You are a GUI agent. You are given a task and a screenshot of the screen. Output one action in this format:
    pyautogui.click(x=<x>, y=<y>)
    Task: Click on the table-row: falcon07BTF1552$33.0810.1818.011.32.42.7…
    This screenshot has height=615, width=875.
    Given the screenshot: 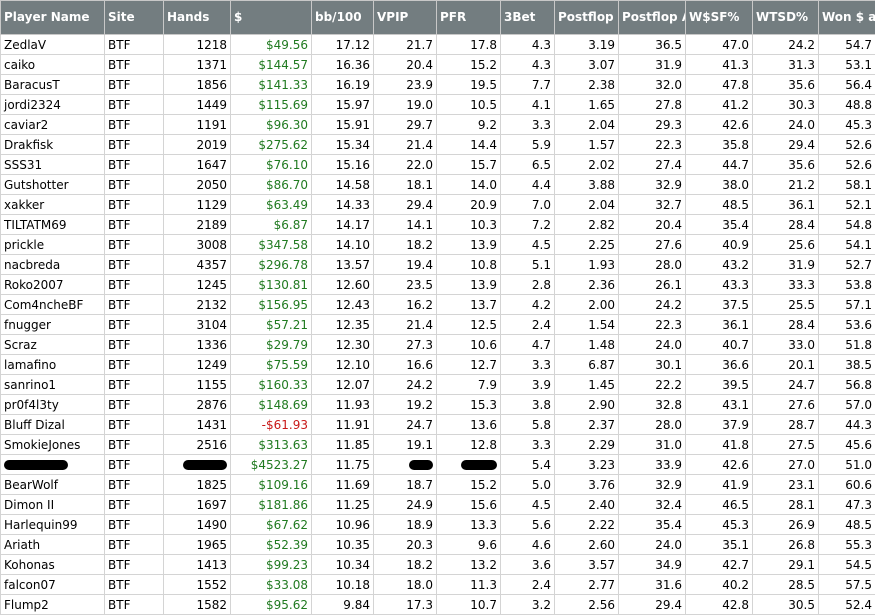 What is the action you would take?
    pyautogui.click(x=438, y=585)
    